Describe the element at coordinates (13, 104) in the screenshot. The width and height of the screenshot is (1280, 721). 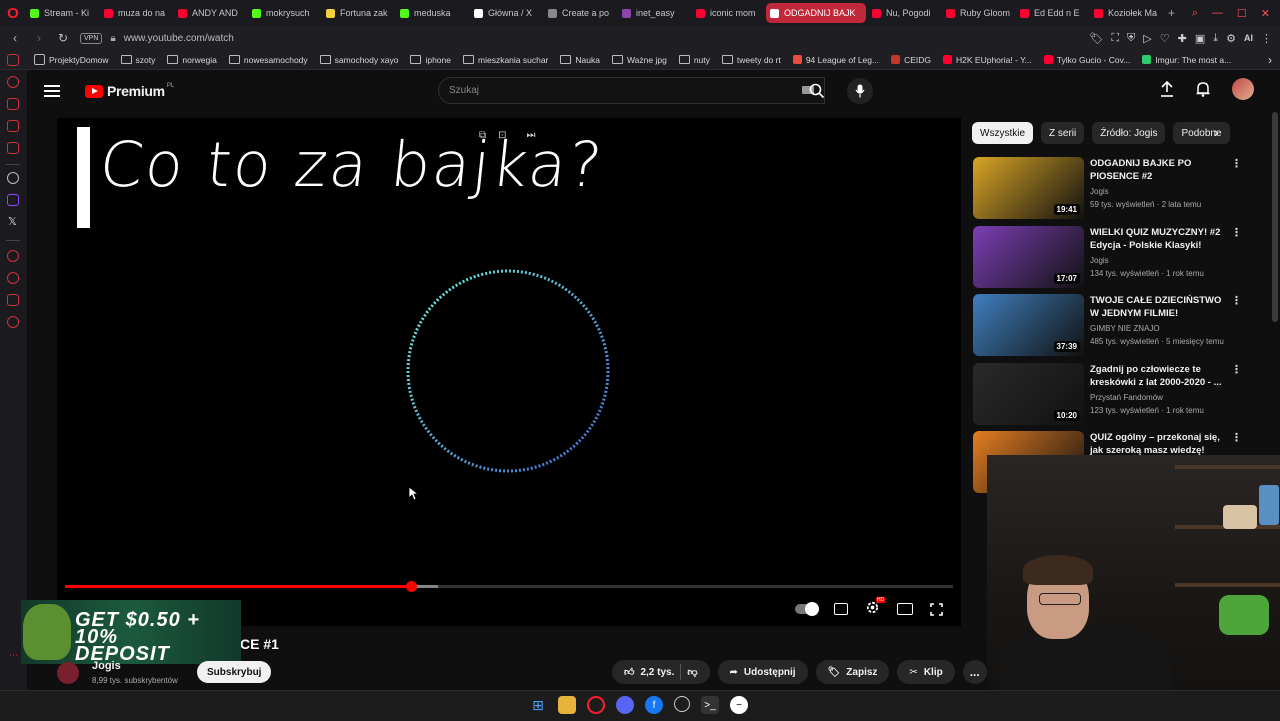
I see `bag-icon` at that location.